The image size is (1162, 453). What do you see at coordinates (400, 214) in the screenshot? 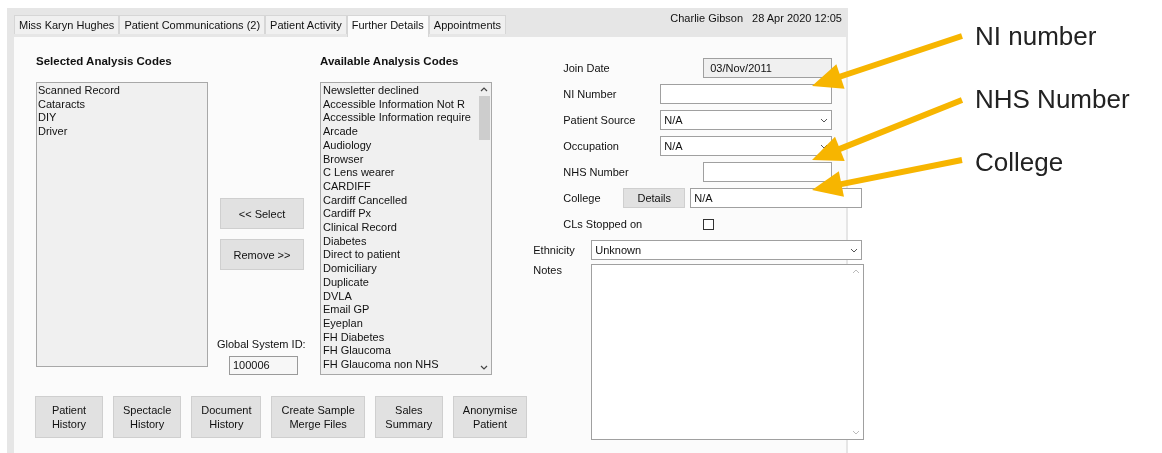
I see `list-item: Cardiff Px` at bounding box center [400, 214].